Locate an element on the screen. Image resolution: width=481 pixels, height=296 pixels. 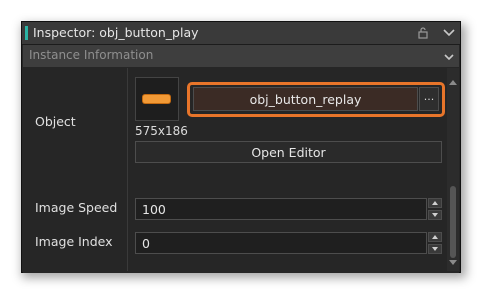
sprite-thumbnail is located at coordinates (157, 99).